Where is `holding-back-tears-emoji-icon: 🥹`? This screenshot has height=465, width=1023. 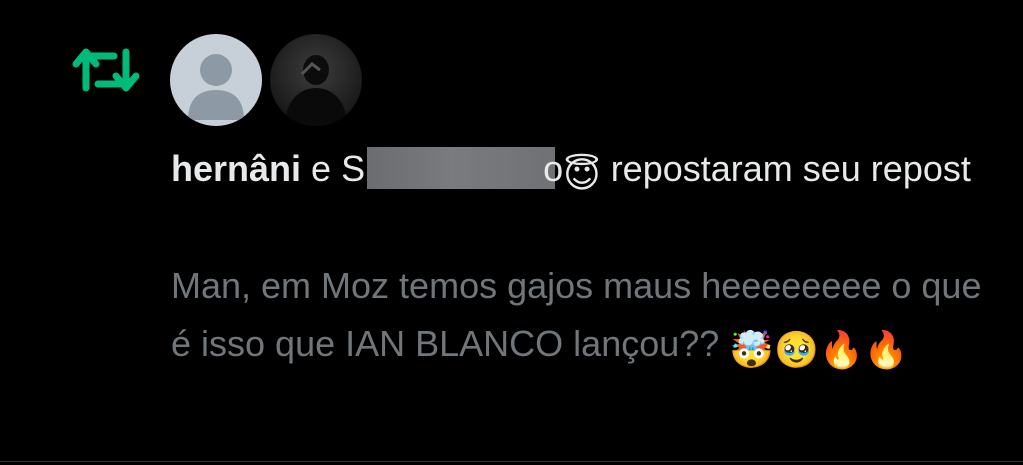
holding-back-tears-emoji-icon: 🥹 is located at coordinates (796, 349).